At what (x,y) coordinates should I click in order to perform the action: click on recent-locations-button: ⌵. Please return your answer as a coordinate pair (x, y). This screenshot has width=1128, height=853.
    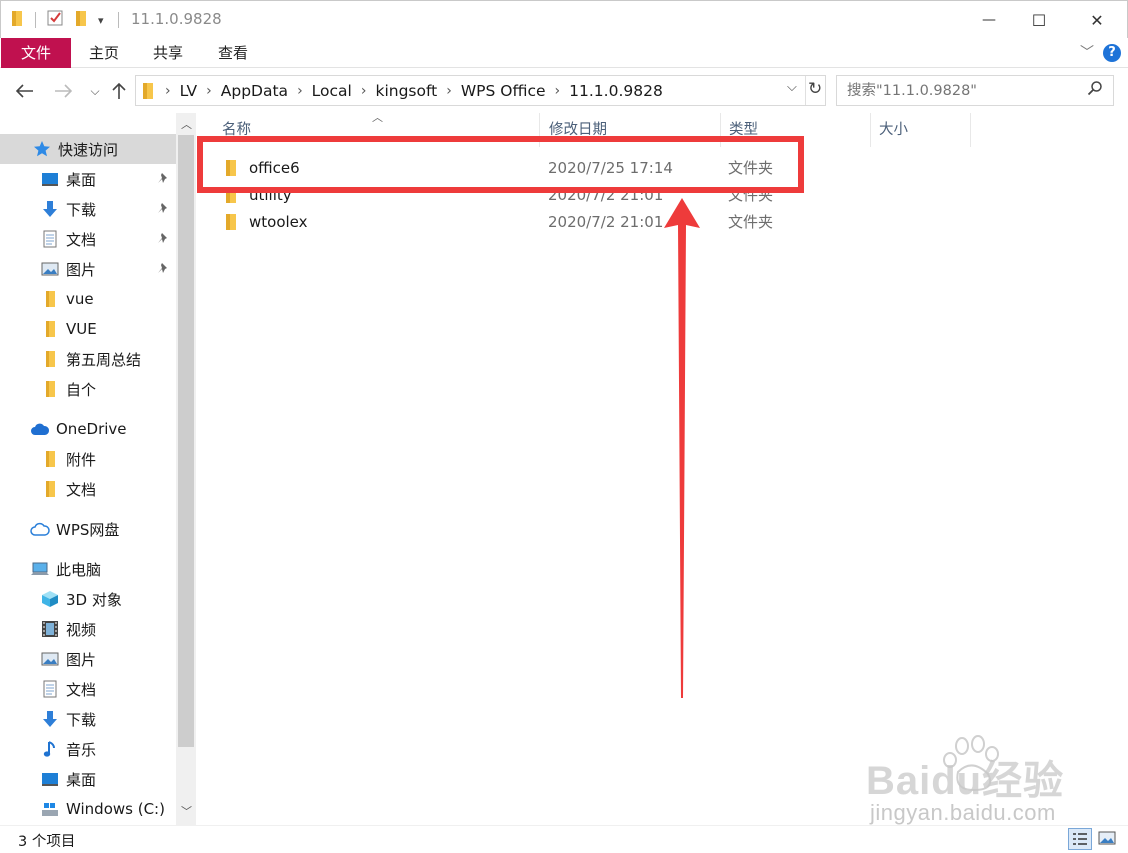
    Looking at the image, I should click on (95, 91).